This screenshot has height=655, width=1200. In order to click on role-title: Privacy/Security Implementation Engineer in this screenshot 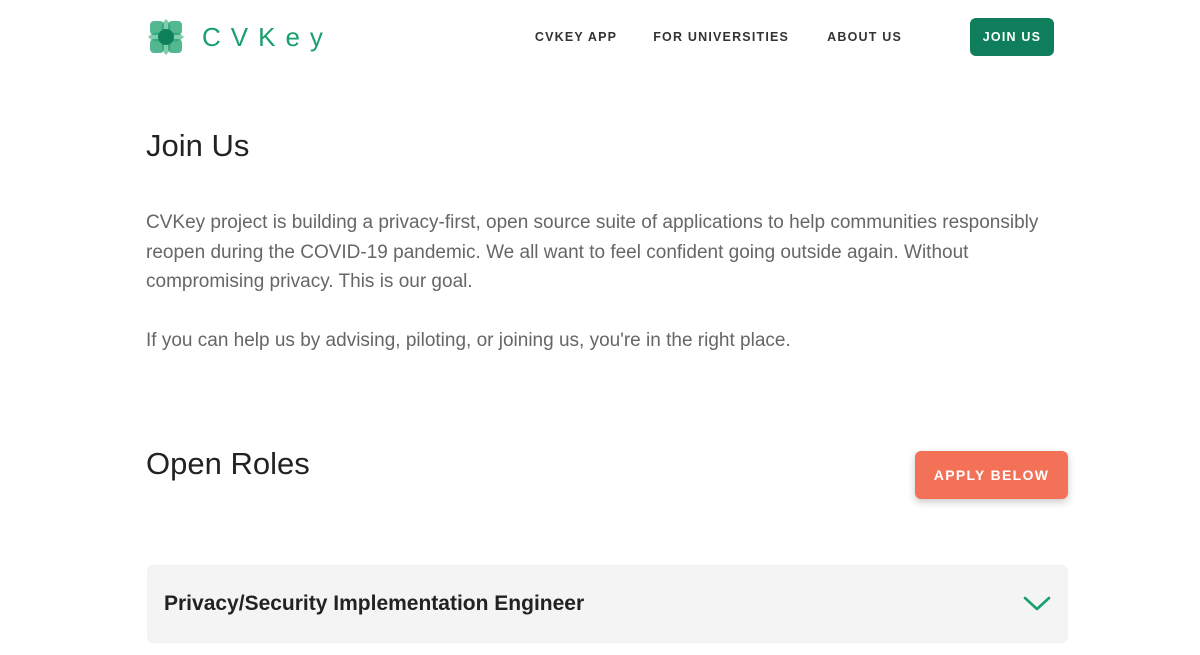, I will do `click(374, 603)`.